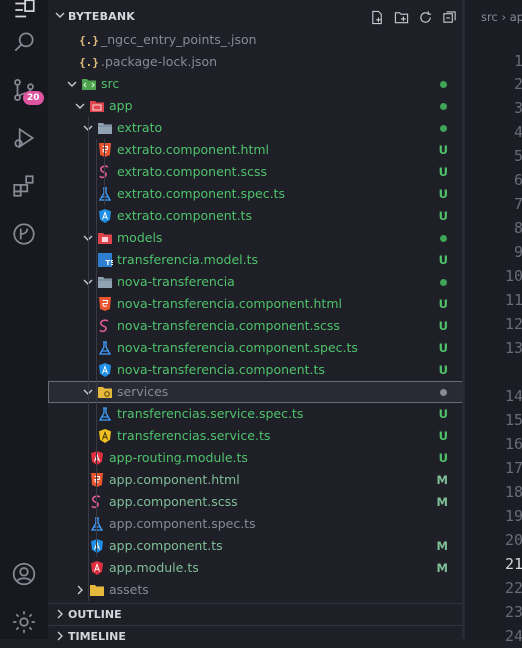  What do you see at coordinates (256, 282) in the screenshot?
I see `tree-folder-row: nova-transferencia` at bounding box center [256, 282].